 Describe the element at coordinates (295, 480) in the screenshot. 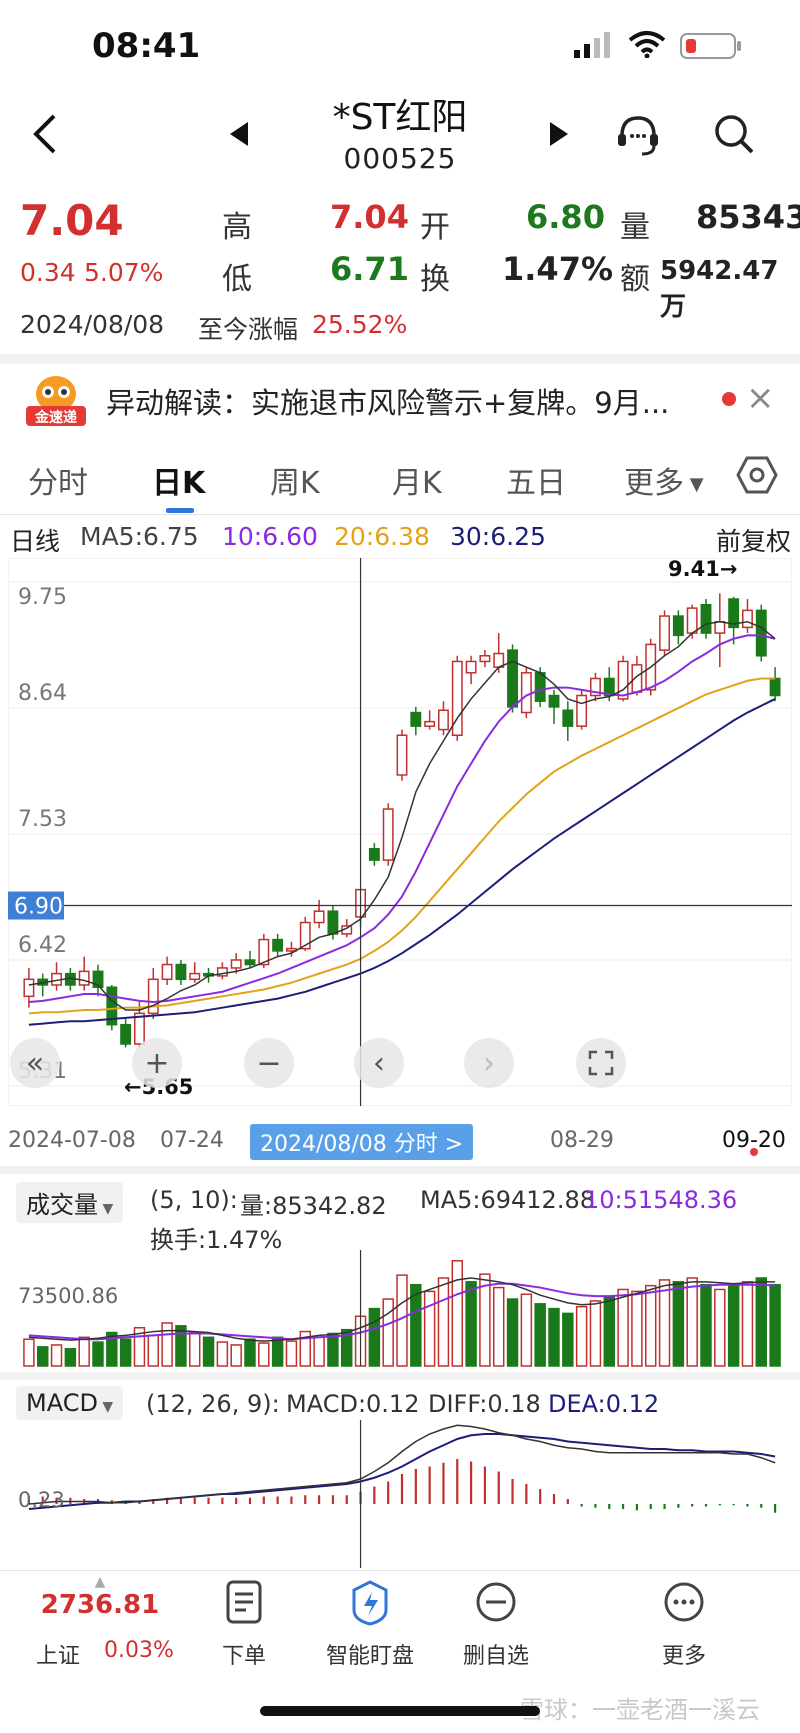

I see `tab-weekk: 周K` at that location.